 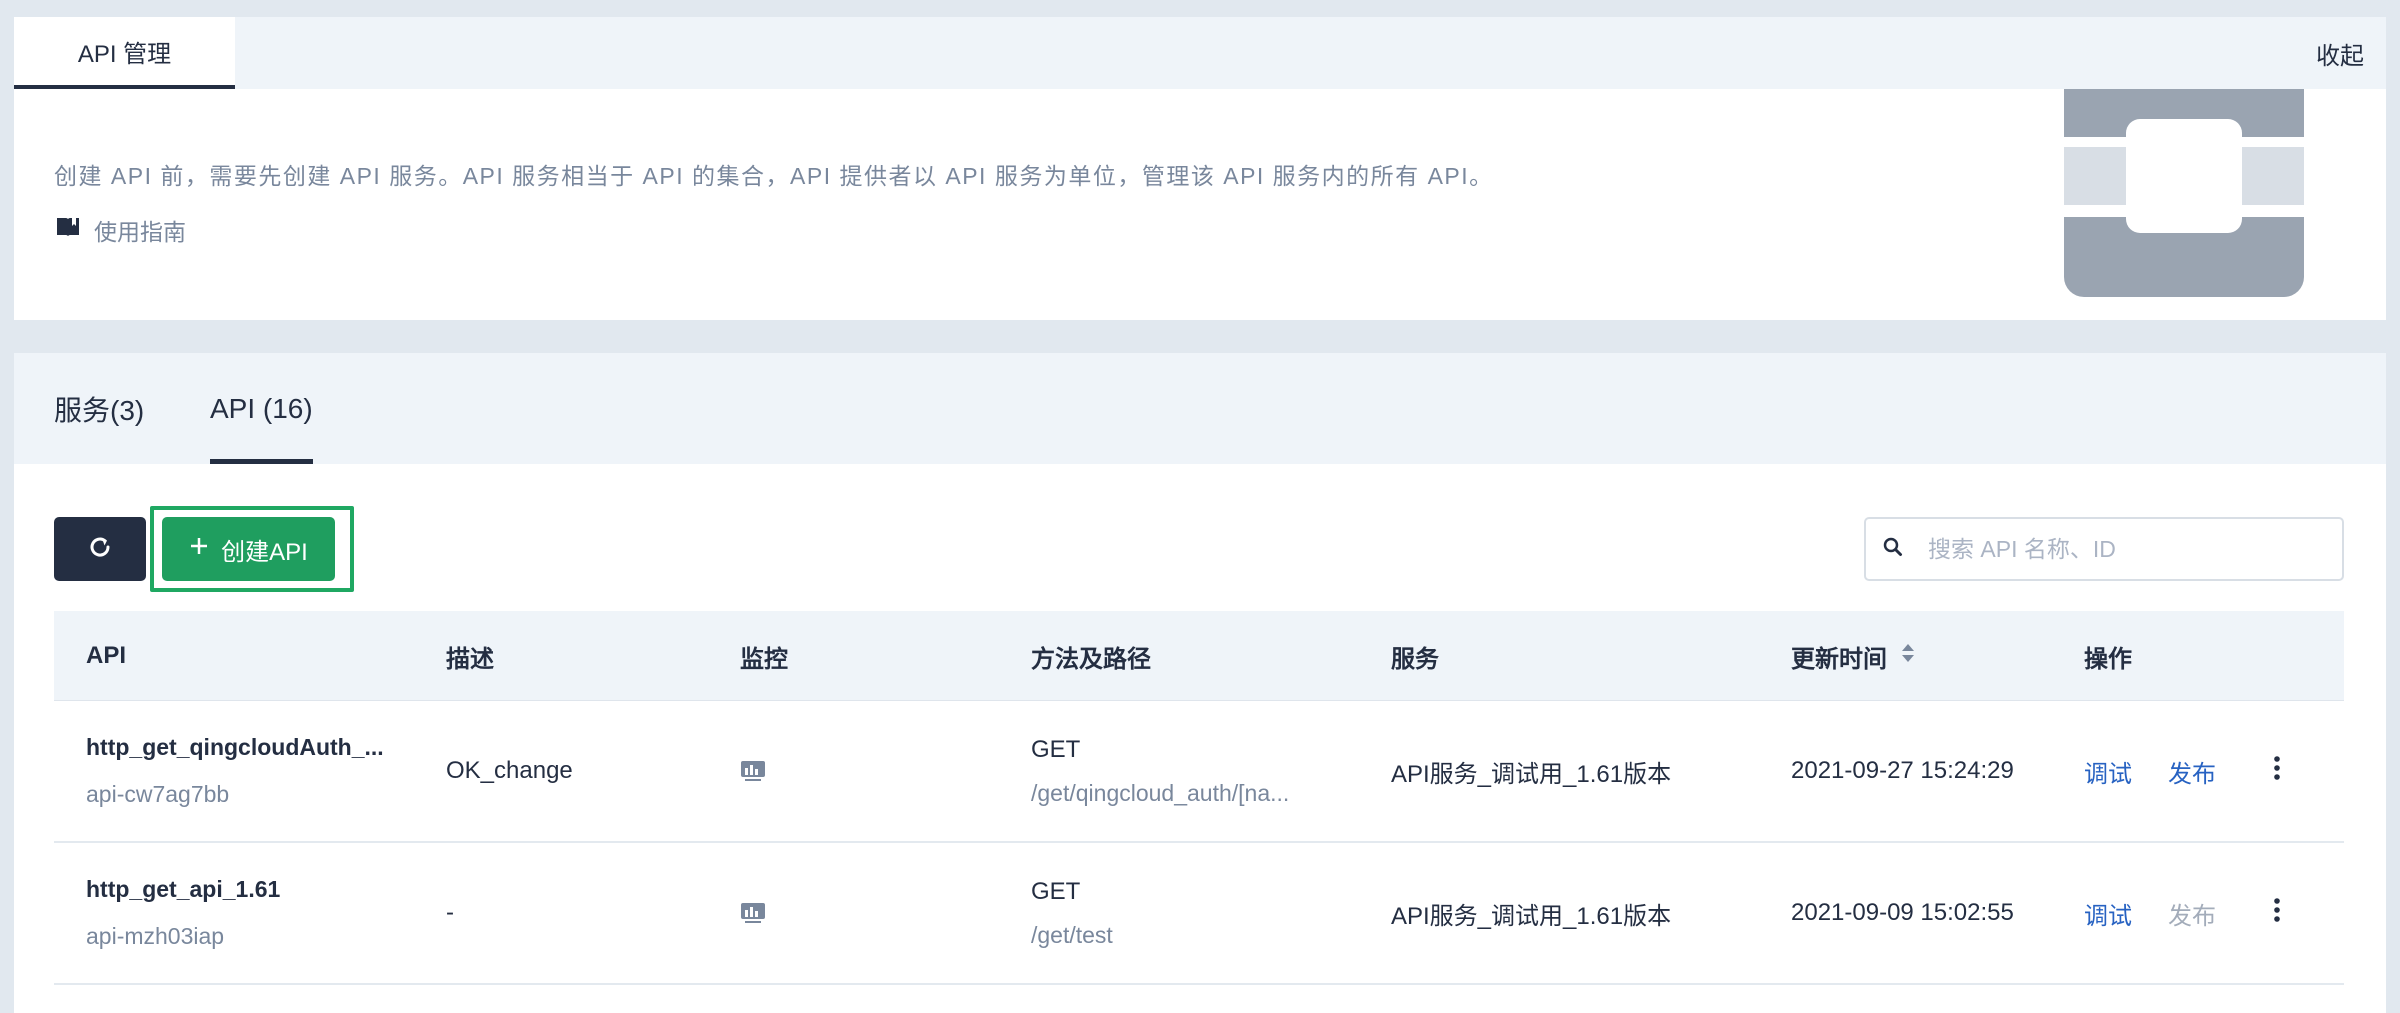 I want to click on column-method-path: 方法及路径, so click(x=1091, y=659).